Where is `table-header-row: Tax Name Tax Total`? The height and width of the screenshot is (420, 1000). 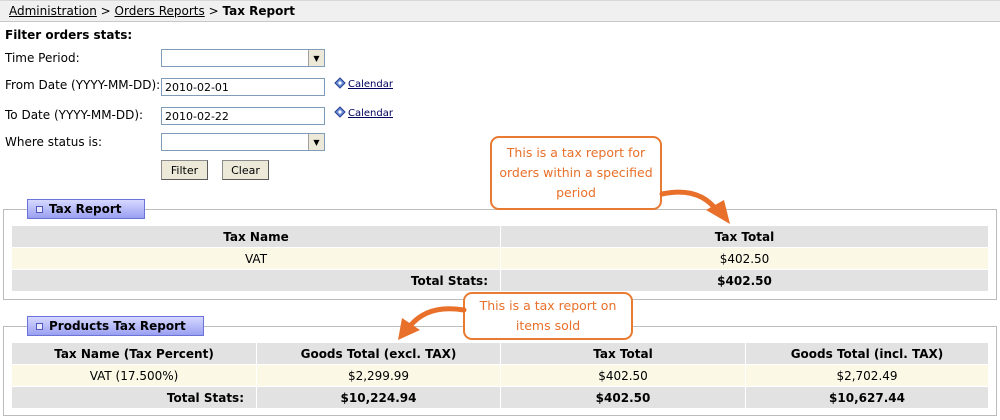 table-header-row: Tax Name Tax Total is located at coordinates (500, 236).